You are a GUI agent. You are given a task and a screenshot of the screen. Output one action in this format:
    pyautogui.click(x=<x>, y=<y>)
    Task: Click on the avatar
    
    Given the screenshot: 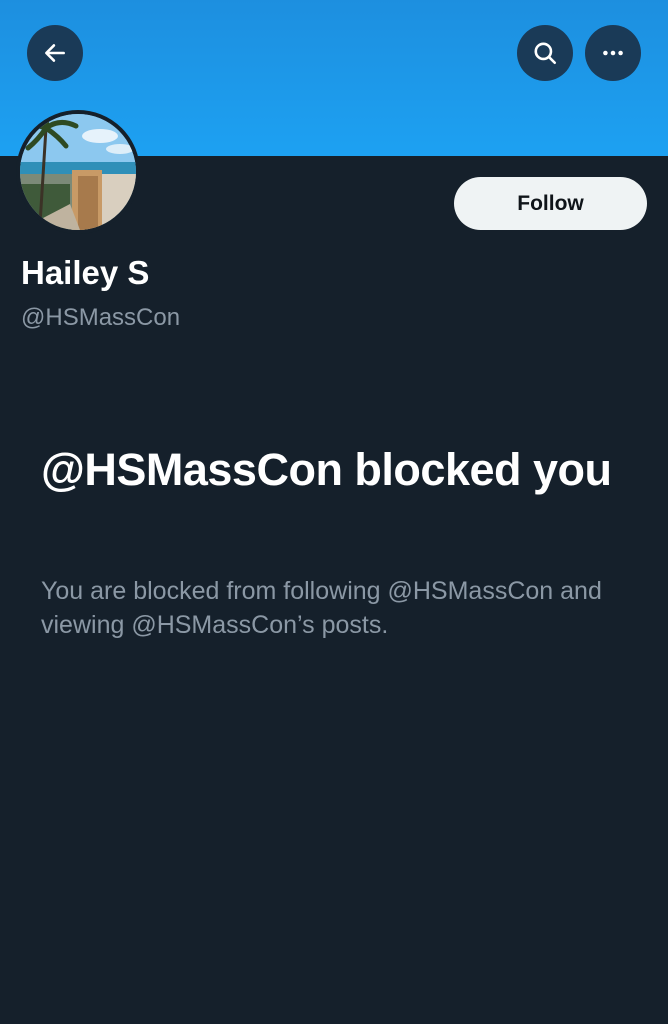 What is the action you would take?
    pyautogui.click(x=78, y=172)
    